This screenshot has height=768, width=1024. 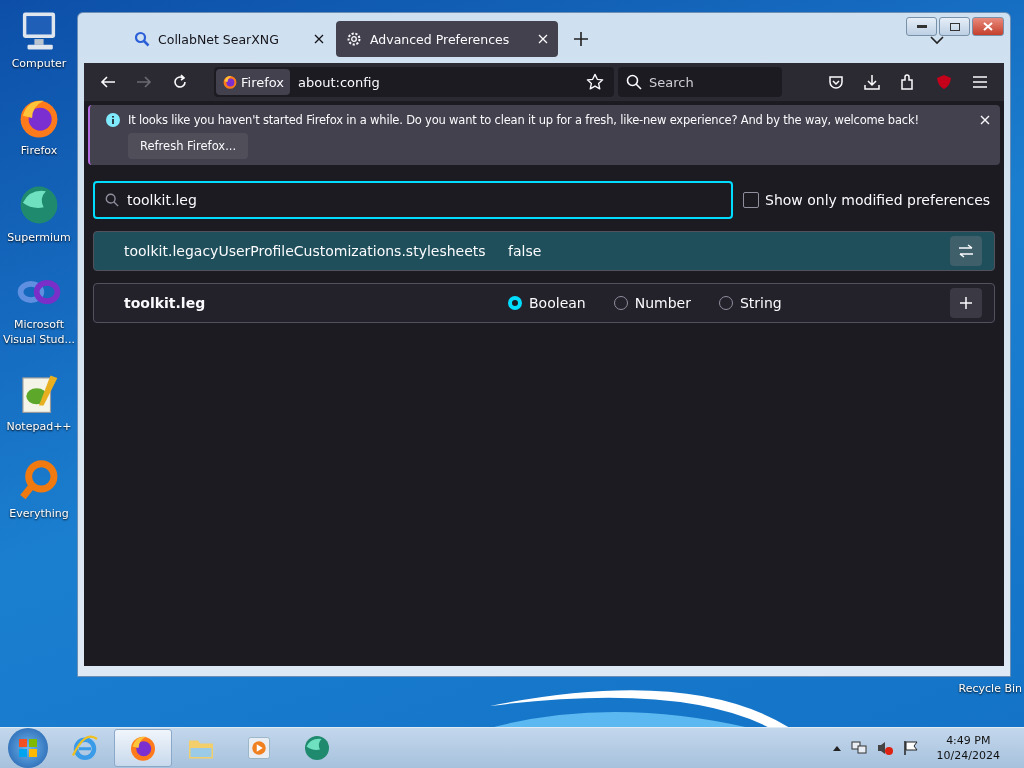 What do you see at coordinates (836, 748) in the screenshot?
I see `caret-up-icon` at bounding box center [836, 748].